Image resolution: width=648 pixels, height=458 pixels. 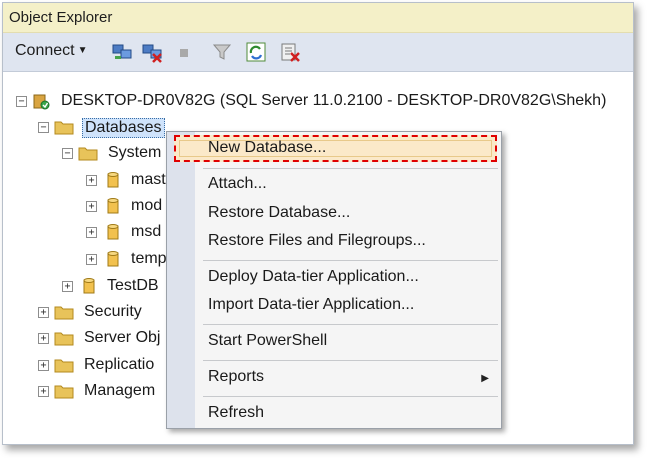 I want to click on disconnect-server-icon, so click(x=152, y=52).